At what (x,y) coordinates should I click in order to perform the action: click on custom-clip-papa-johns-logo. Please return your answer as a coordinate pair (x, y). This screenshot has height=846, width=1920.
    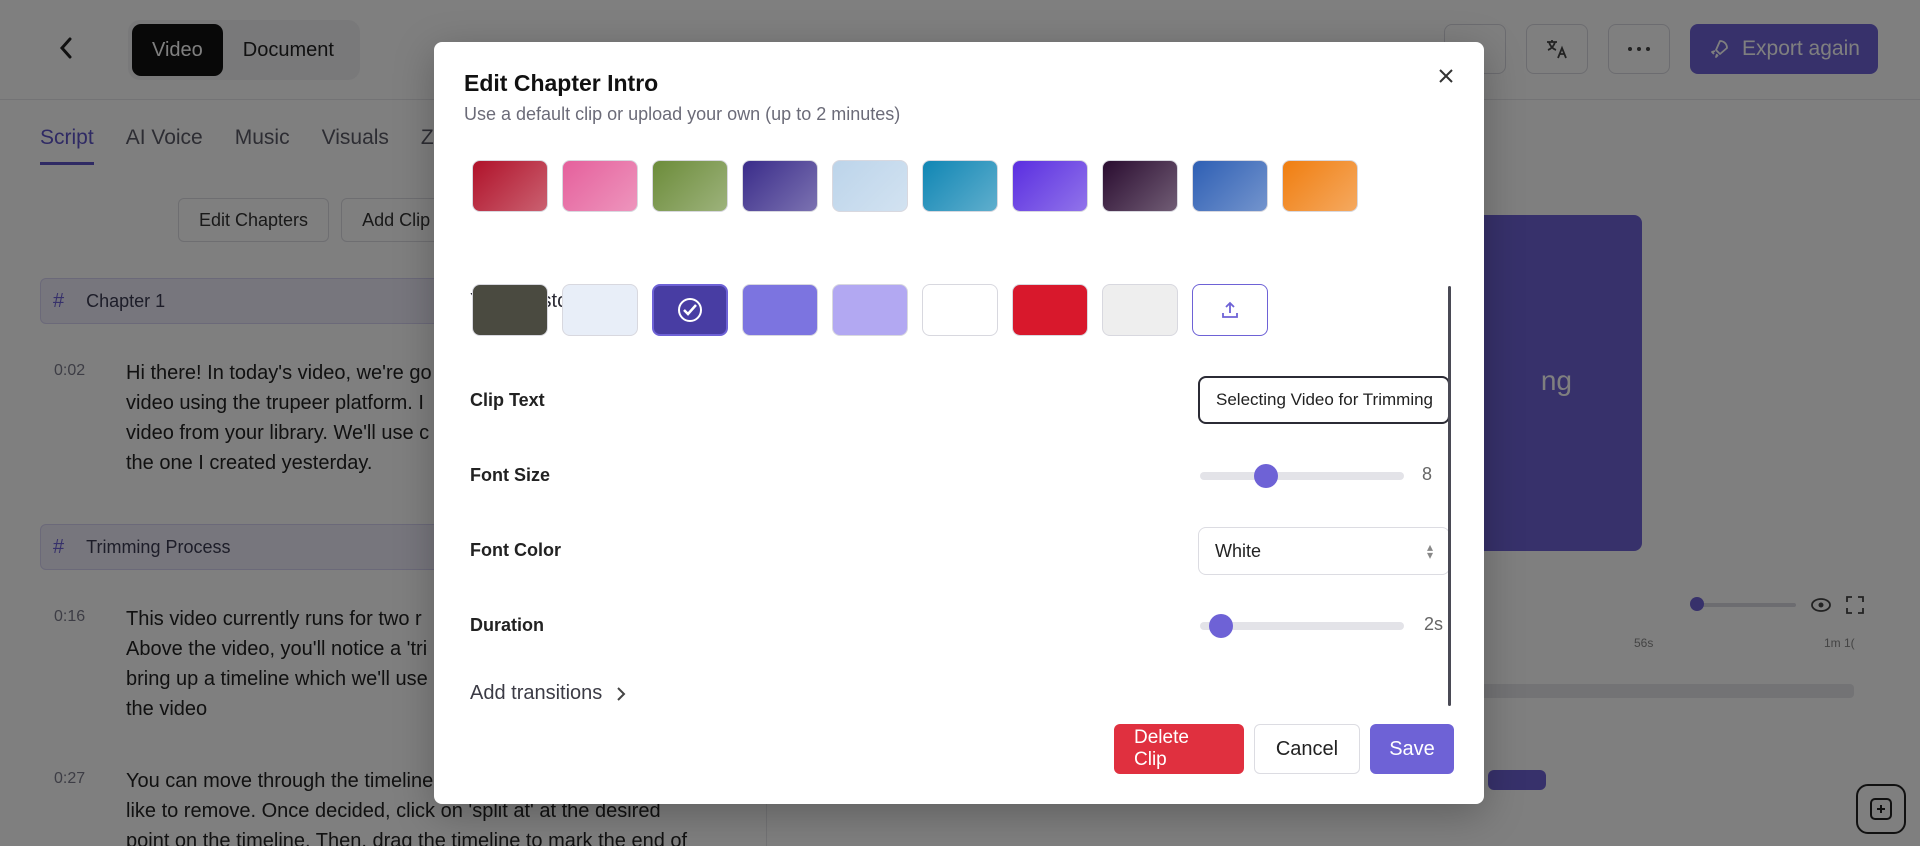
    Looking at the image, I should click on (1140, 310).